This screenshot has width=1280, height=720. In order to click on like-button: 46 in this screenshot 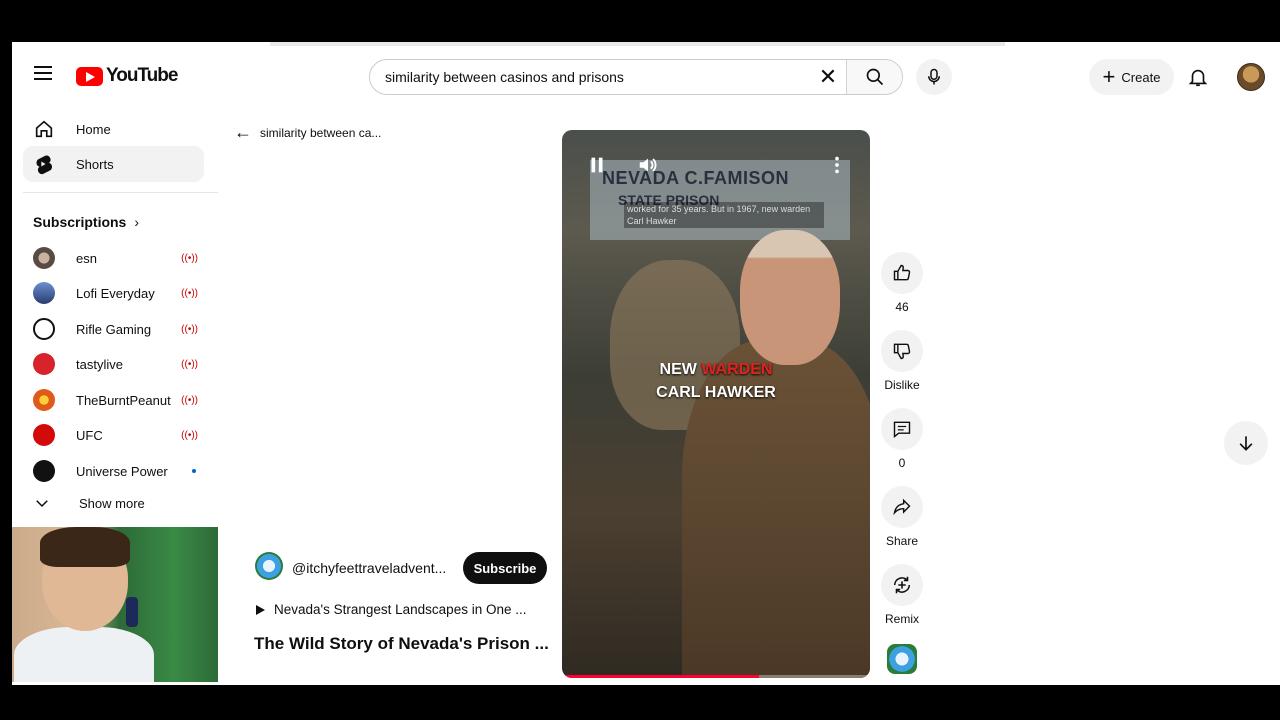, I will do `click(902, 283)`.